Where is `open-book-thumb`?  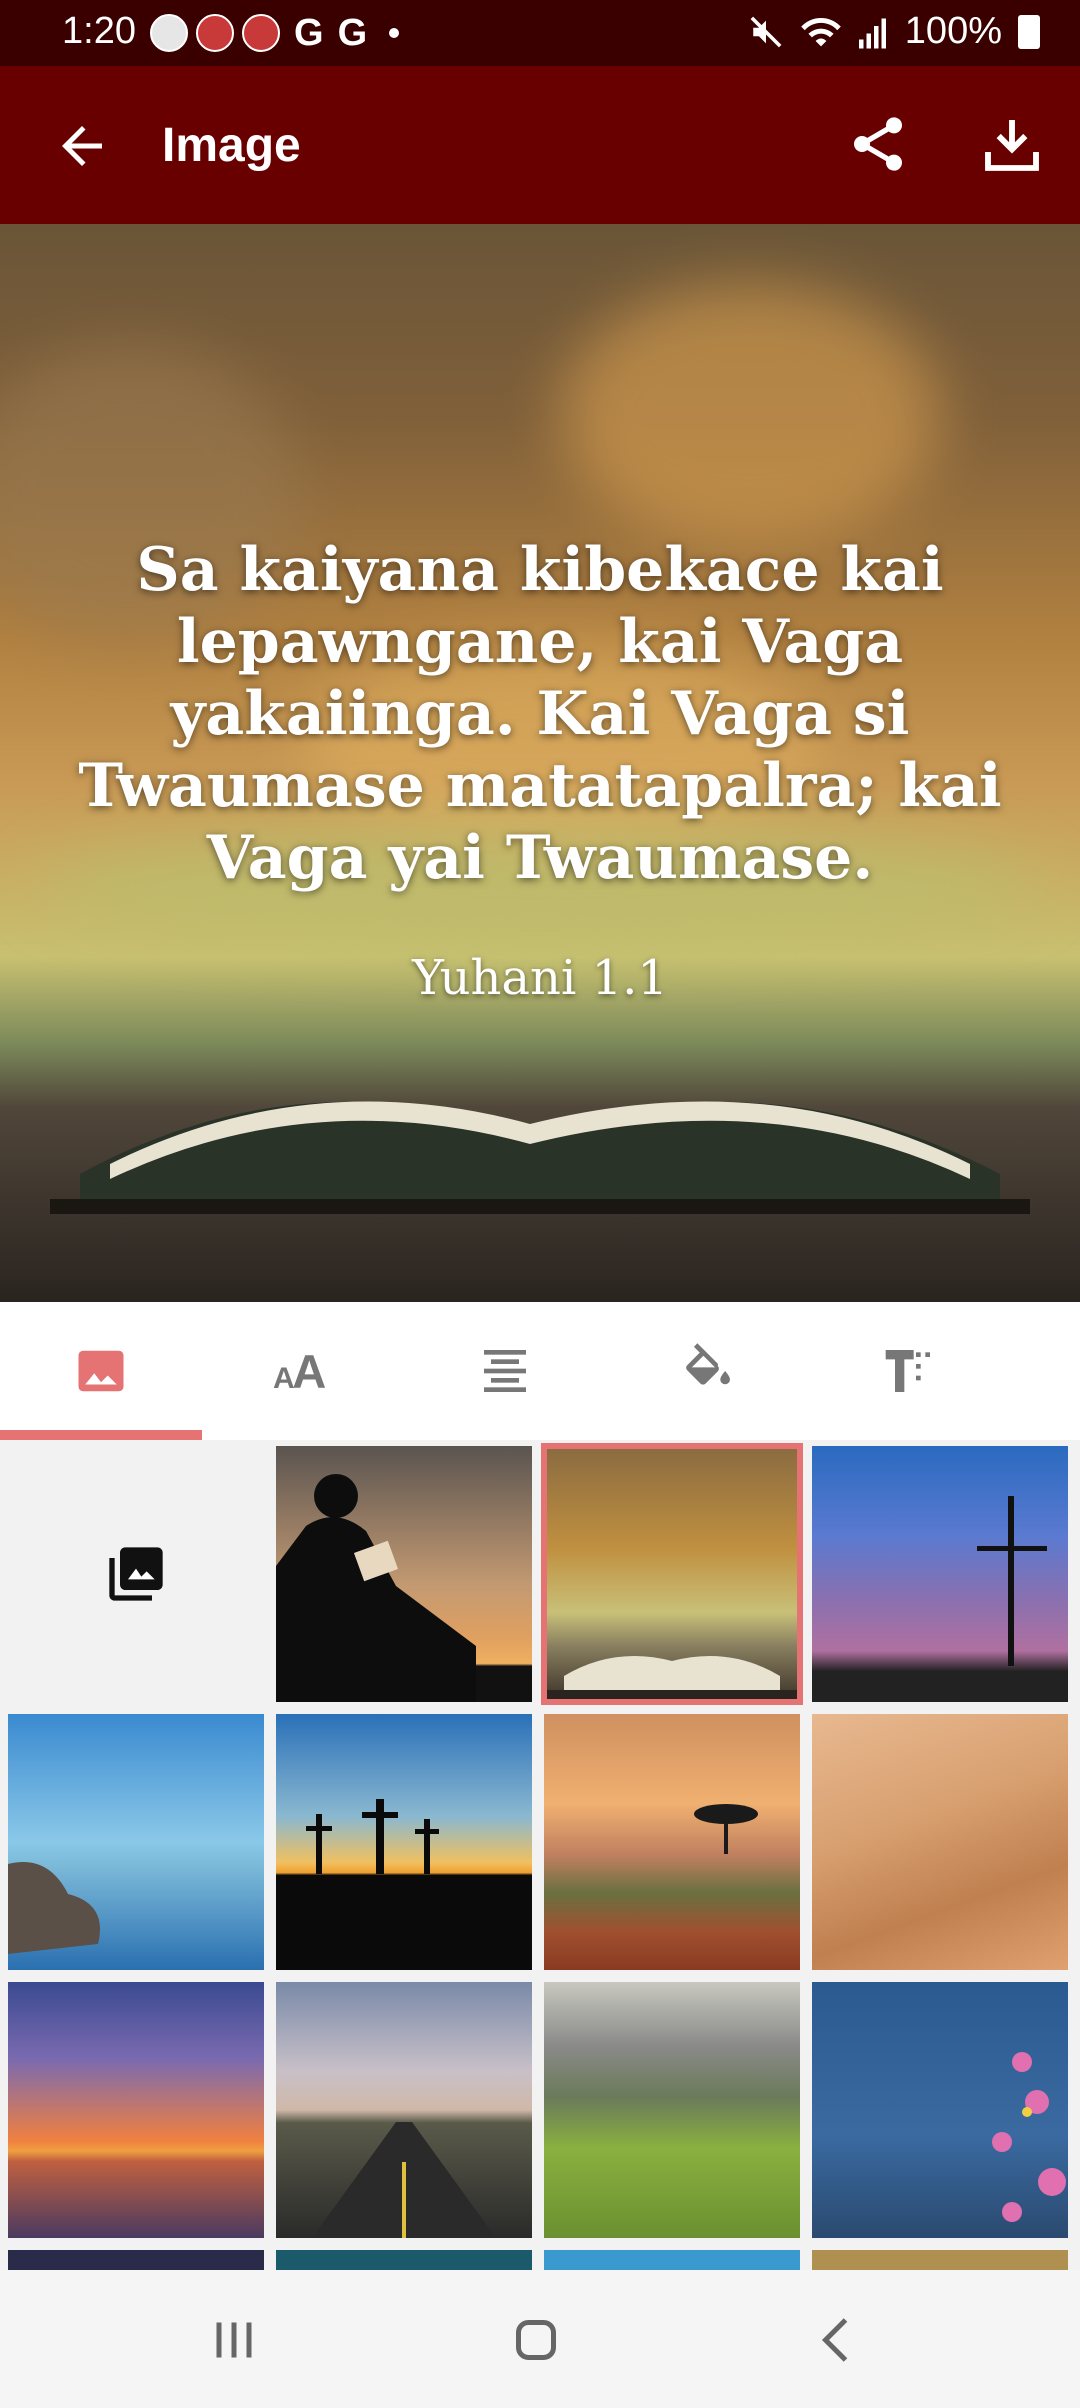
open-book-thumb is located at coordinates (672, 1679).